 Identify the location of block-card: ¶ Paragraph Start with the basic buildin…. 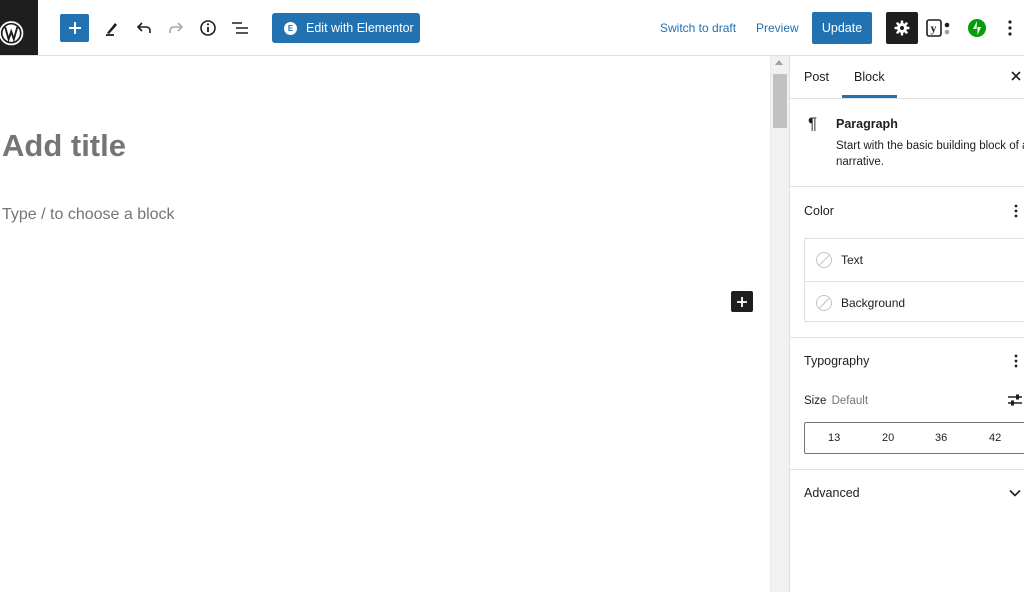
(907, 143).